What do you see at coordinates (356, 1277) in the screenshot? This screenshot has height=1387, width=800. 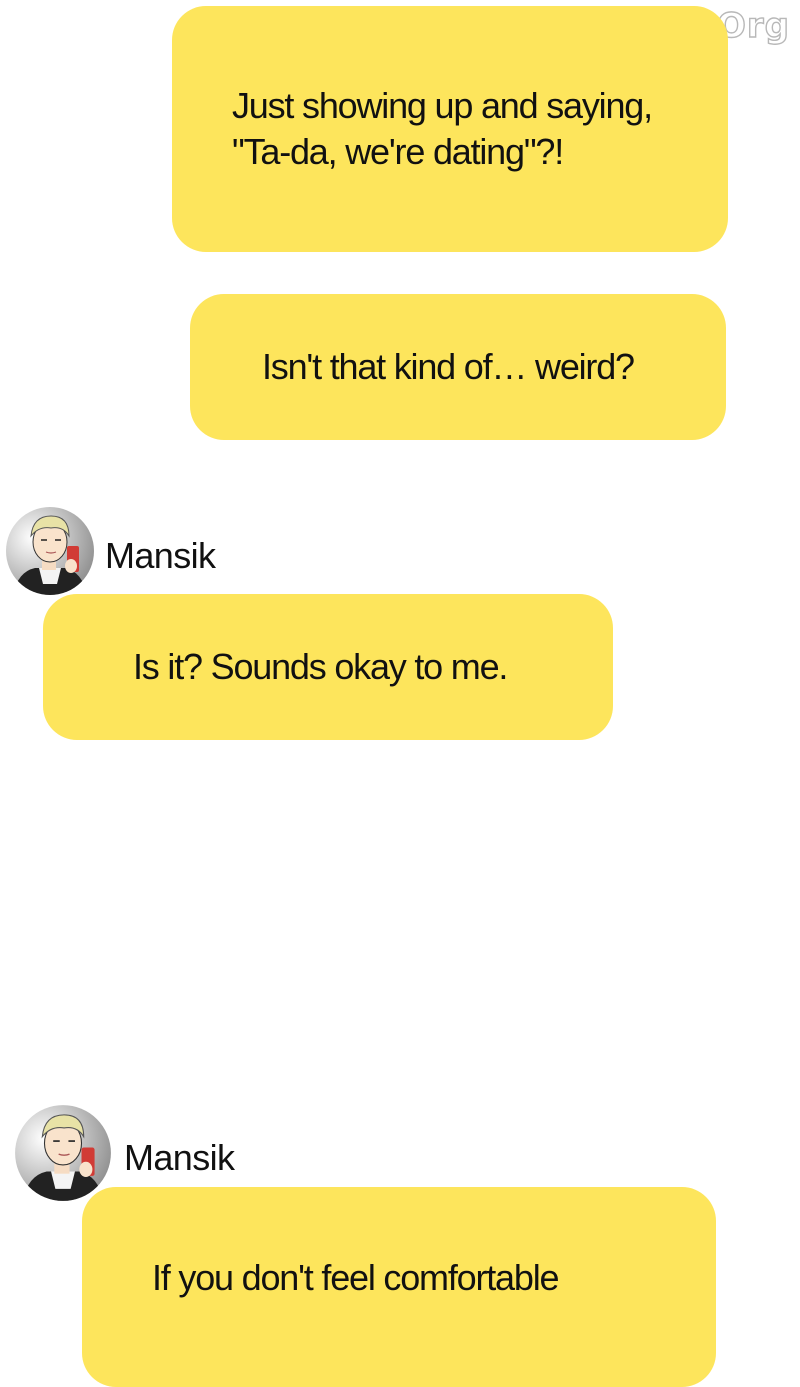 I see `message-text: If you don't feel comfortable` at bounding box center [356, 1277].